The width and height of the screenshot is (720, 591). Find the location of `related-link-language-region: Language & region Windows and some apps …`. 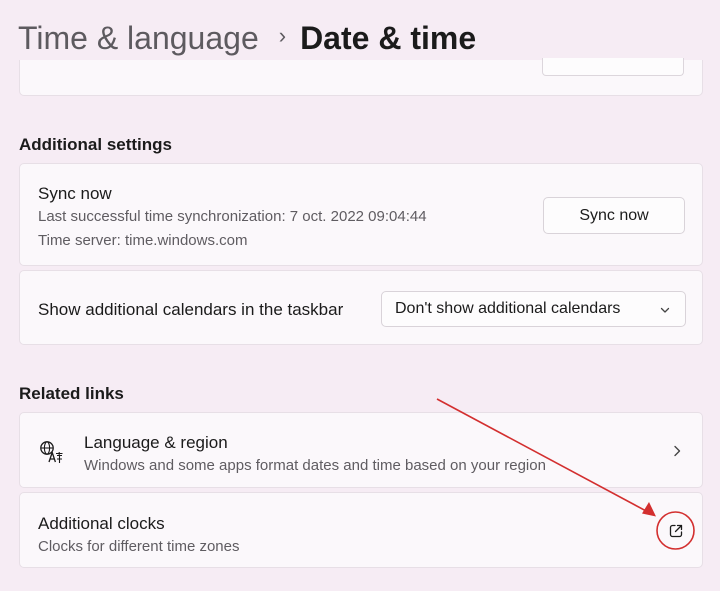

related-link-language-region: Language & region Windows and some apps … is located at coordinates (361, 450).